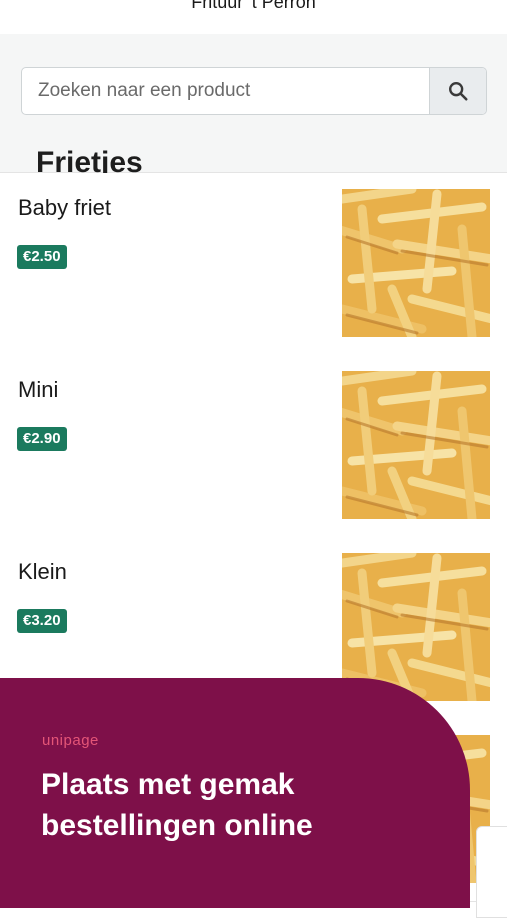  I want to click on search-bar, so click(254, 91).